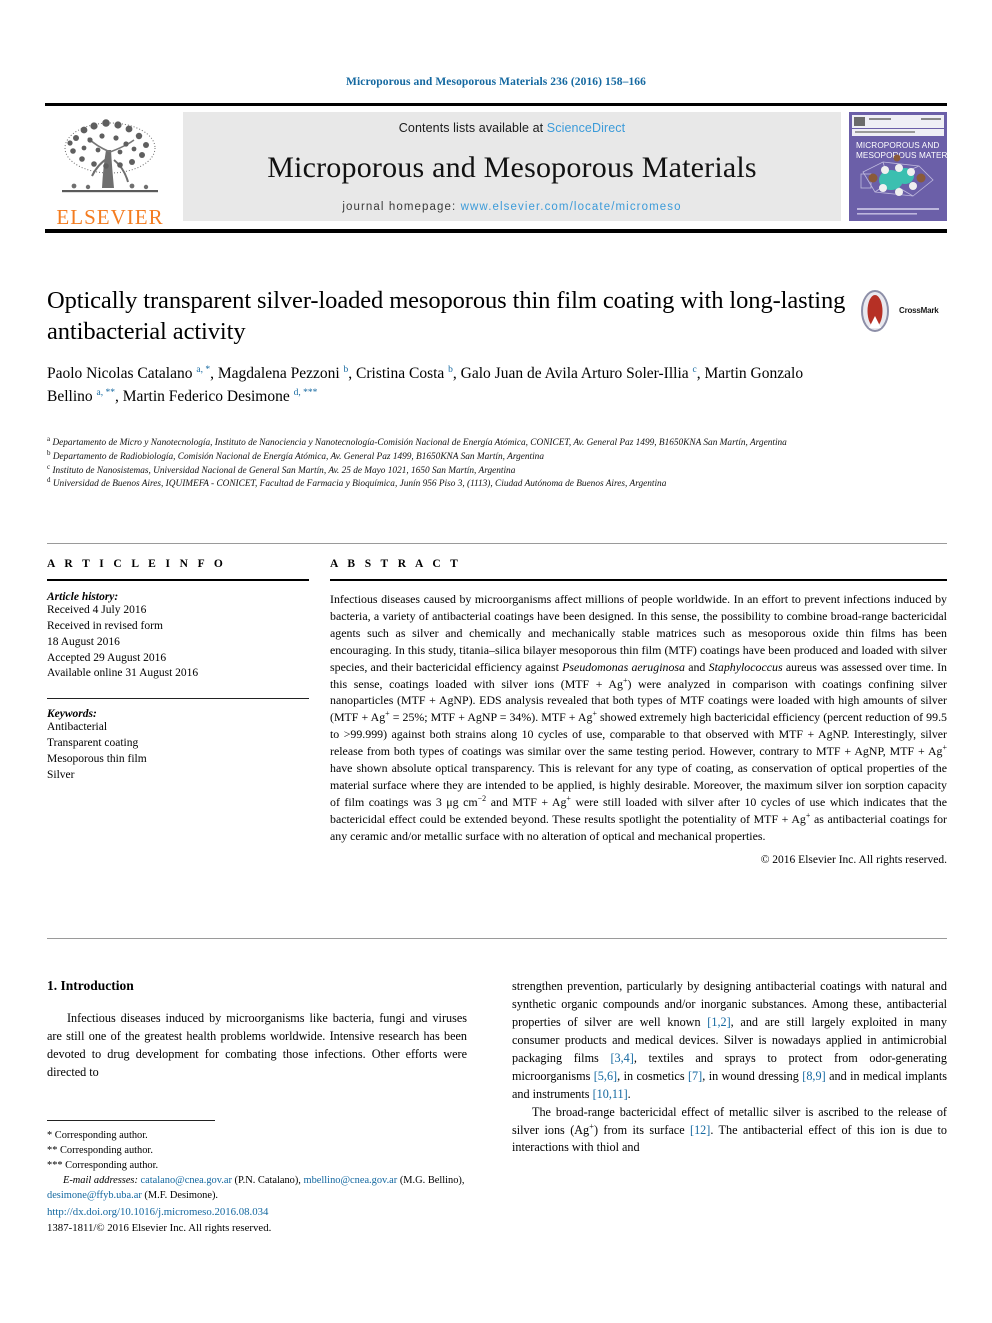 This screenshot has width=992, height=1323. I want to click on affiliation-marker-a: a, so click(49, 438).